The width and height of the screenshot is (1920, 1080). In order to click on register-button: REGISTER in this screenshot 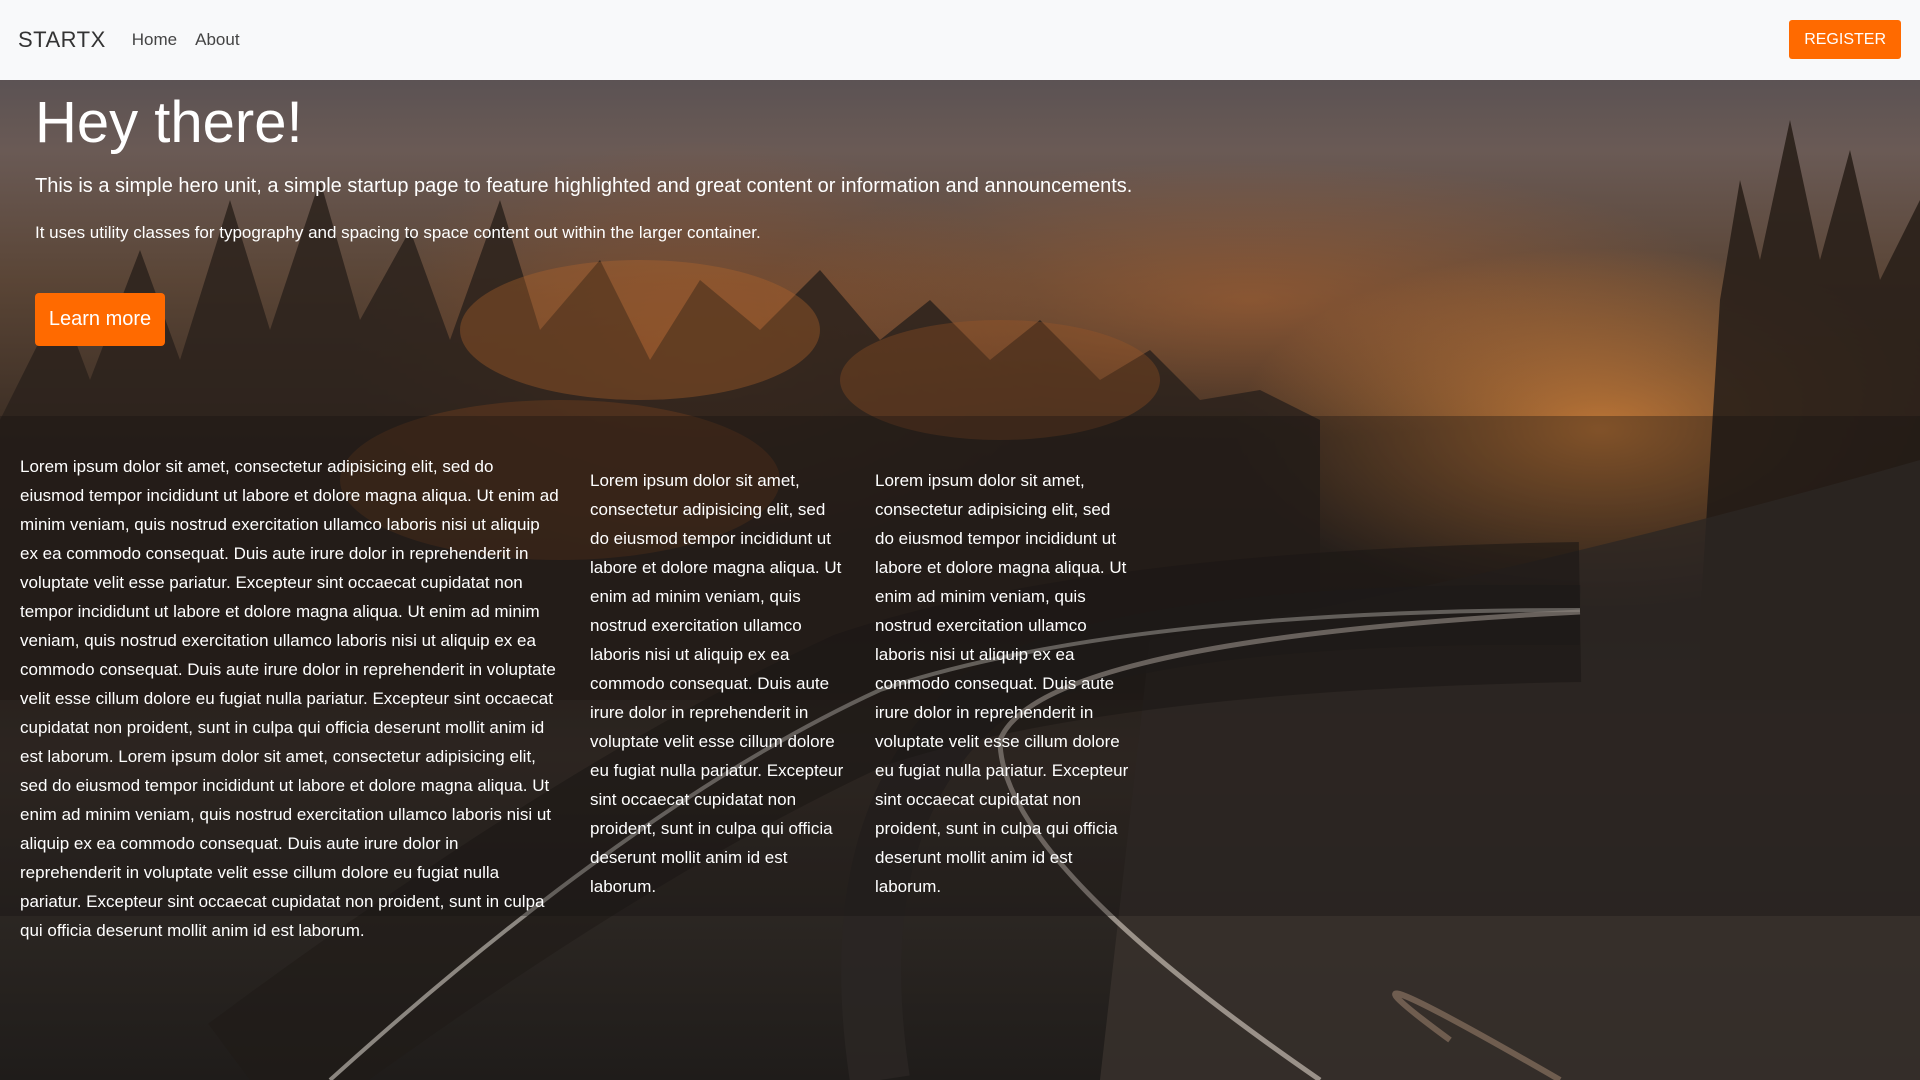, I will do `click(1845, 39)`.